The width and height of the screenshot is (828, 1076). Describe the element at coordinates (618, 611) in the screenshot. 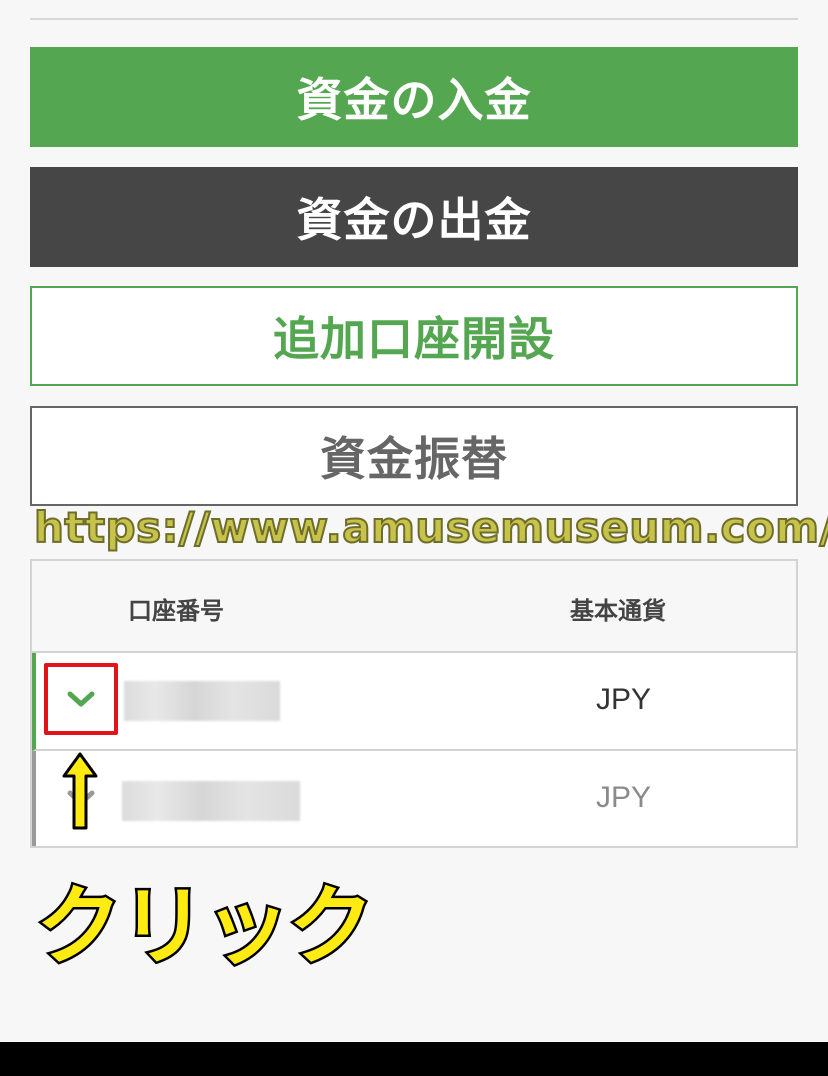

I see `header-base-currency: 基本通貨` at that location.